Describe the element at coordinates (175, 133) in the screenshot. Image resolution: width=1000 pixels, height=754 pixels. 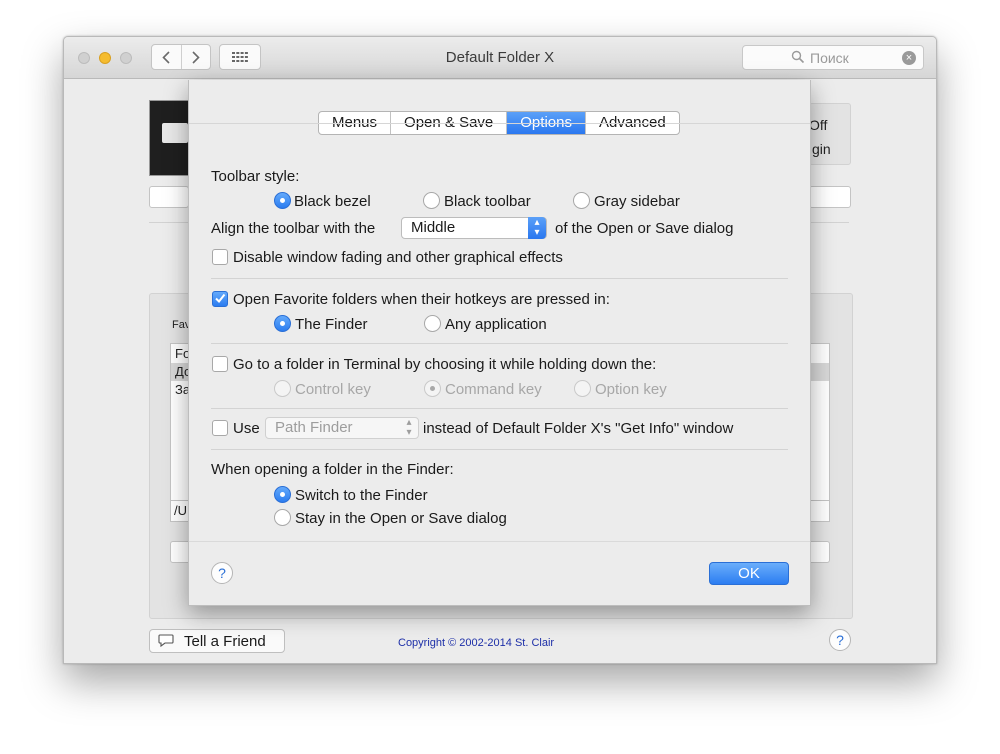
I see `folder-icon` at that location.